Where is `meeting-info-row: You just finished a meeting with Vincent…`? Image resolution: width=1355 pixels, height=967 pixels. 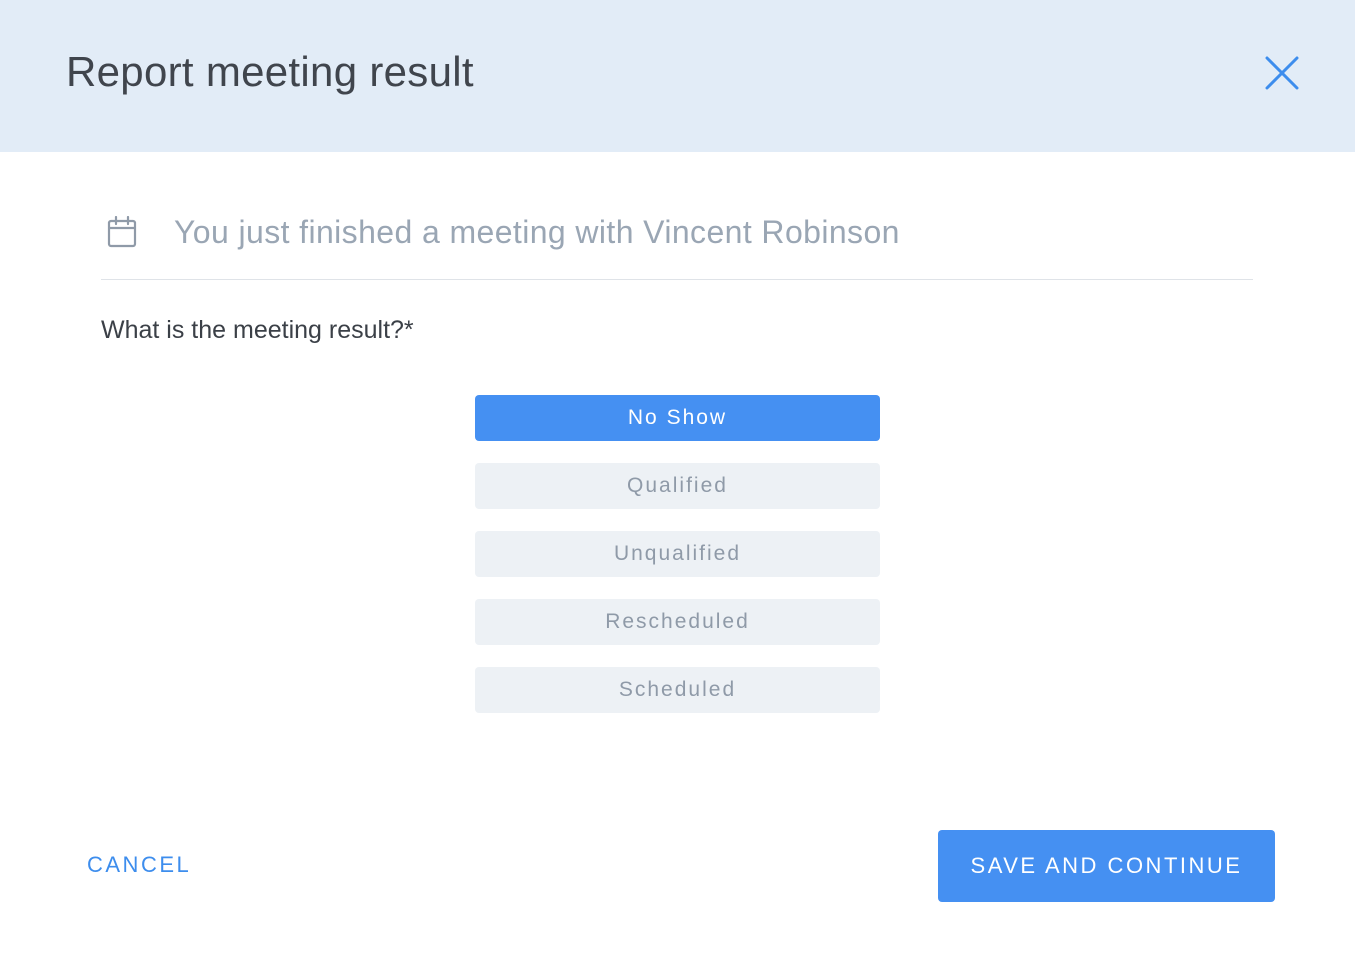 meeting-info-row: You just finished a meeting with Vincent… is located at coordinates (677, 240).